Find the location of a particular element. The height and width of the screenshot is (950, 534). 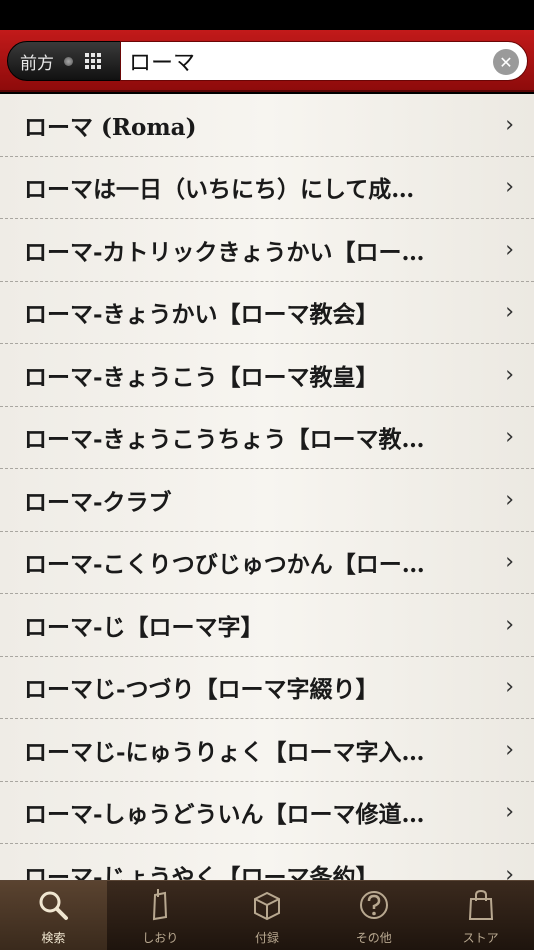

list-item-label: ローマ-きょうかい【ローマ教会】 is located at coordinates (201, 315).